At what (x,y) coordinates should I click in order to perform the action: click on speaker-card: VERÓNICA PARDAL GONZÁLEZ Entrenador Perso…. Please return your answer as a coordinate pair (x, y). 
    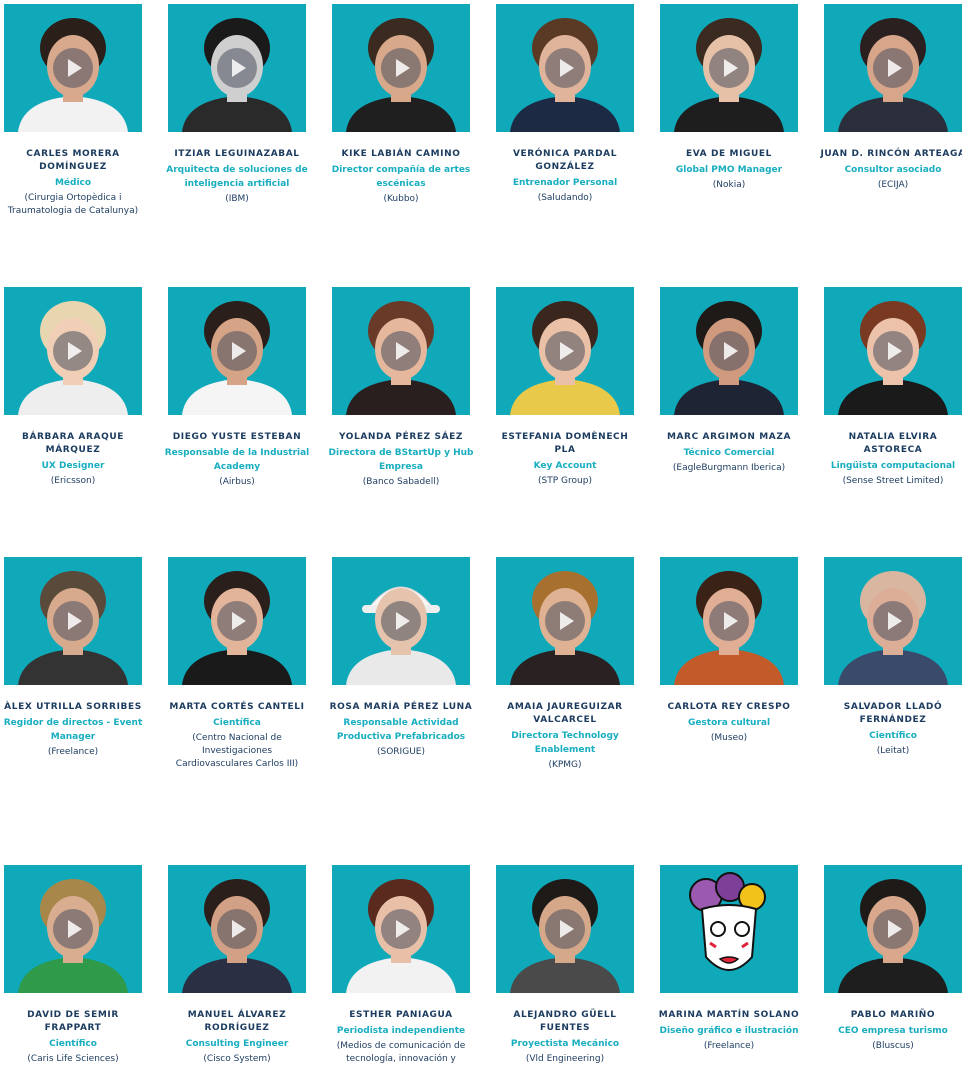
    Looking at the image, I should click on (565, 104).